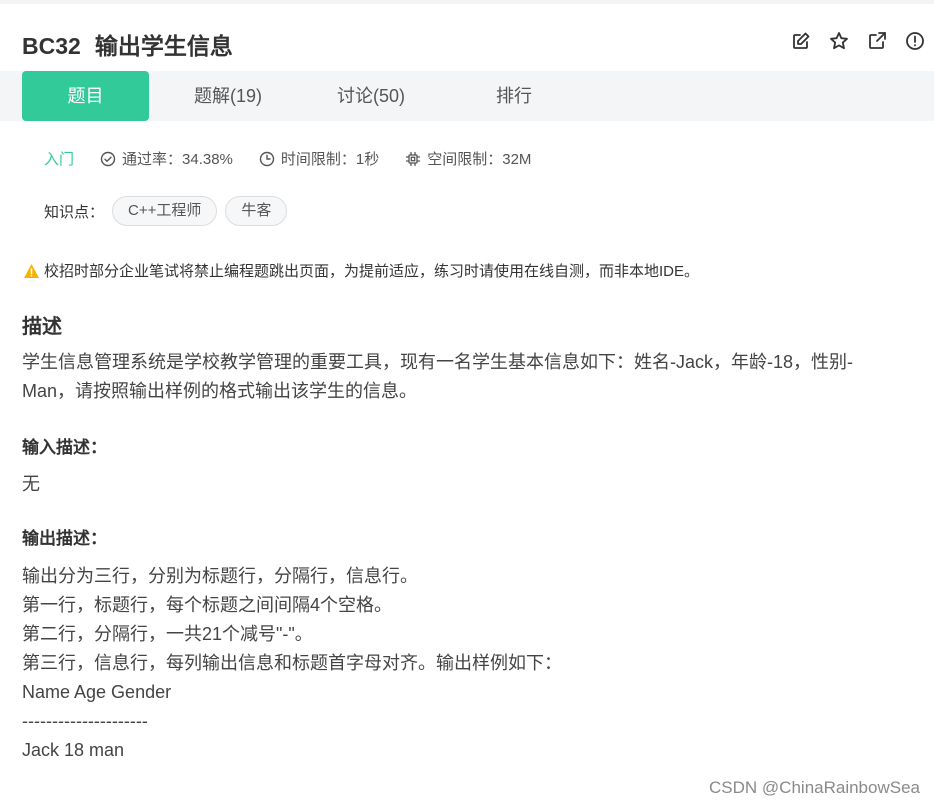 The width and height of the screenshot is (934, 806). Describe the element at coordinates (207, 605) in the screenshot. I see `output-line: 第一行，标题行，每个标题之间间隔4个空格。` at that location.